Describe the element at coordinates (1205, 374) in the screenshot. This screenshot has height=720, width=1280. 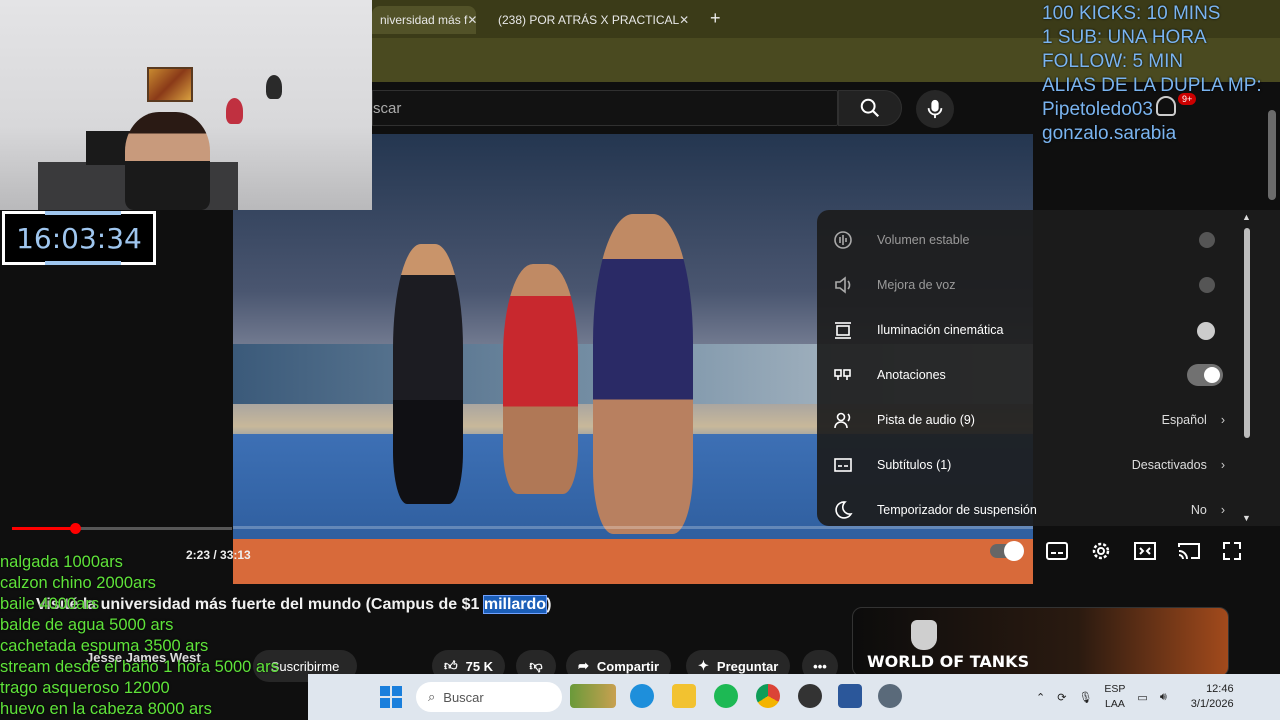
I see `annotations-toggle` at that location.